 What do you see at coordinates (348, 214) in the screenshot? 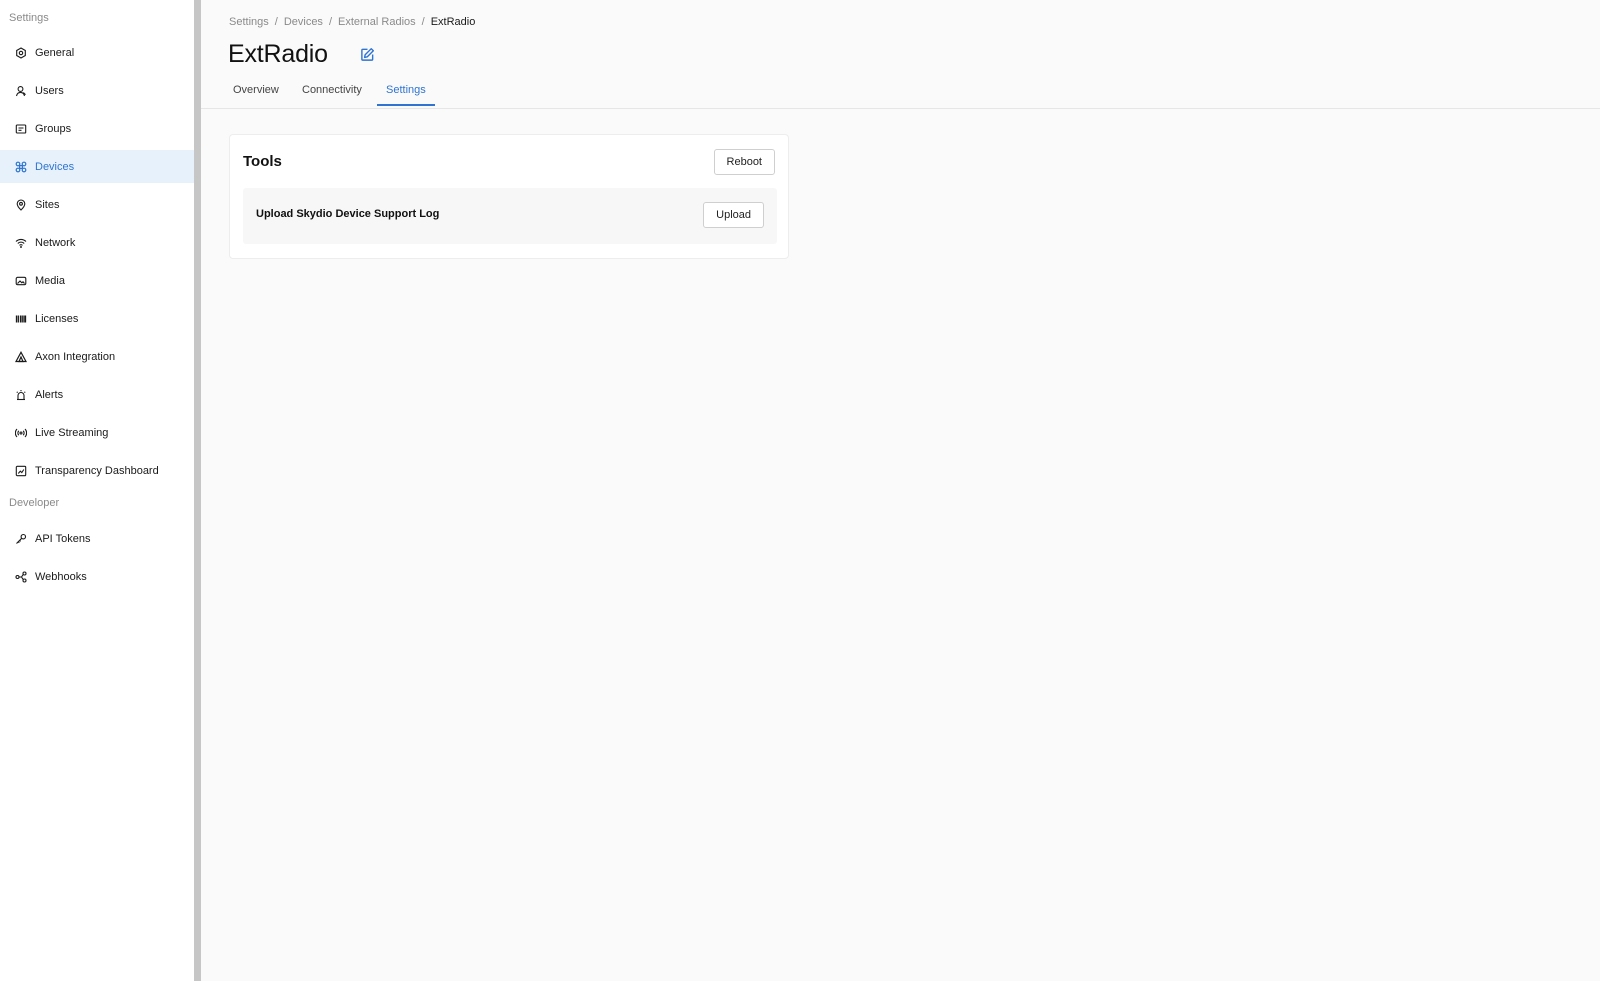
I see `tool-row-label: Upload Skydio Device Support Log` at bounding box center [348, 214].